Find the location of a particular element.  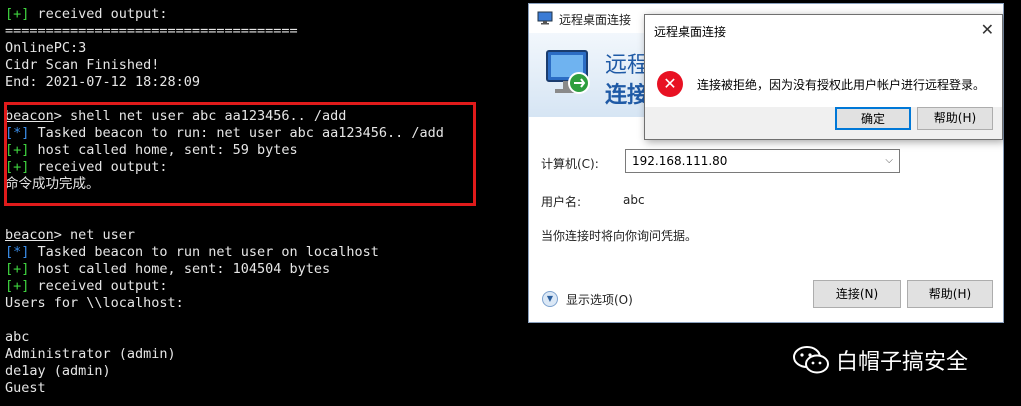

show-options-link: 显示选项(O) is located at coordinates (599, 299).